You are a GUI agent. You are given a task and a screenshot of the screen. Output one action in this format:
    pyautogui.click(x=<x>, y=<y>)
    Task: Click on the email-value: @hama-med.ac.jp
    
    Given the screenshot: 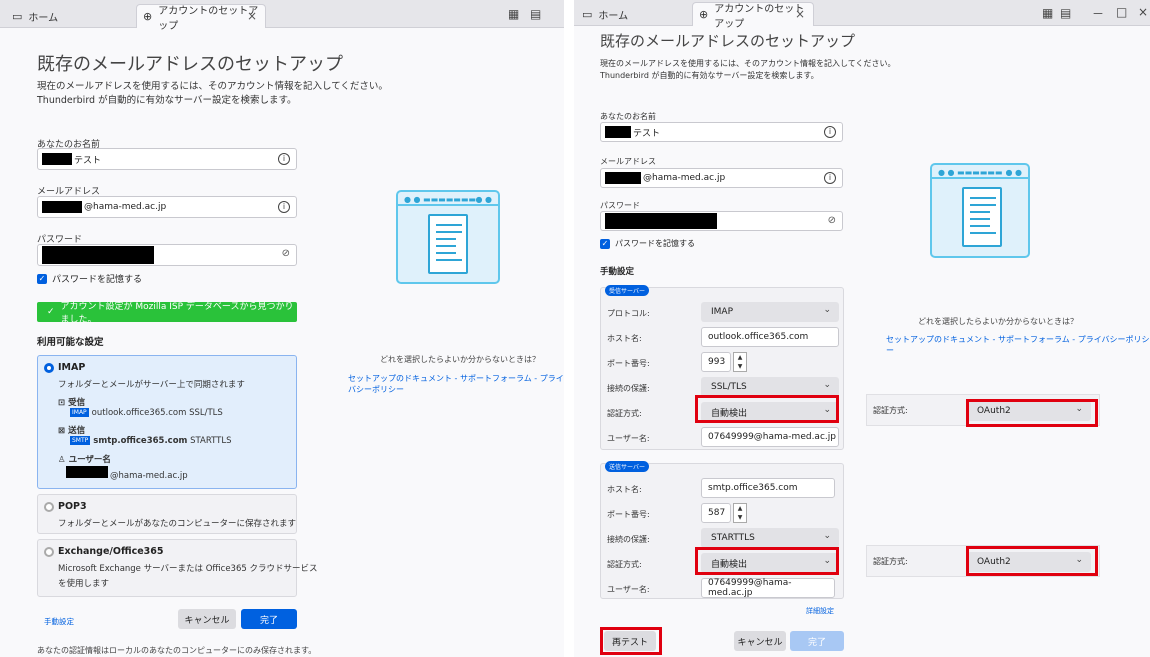 What is the action you would take?
    pyautogui.click(x=684, y=178)
    